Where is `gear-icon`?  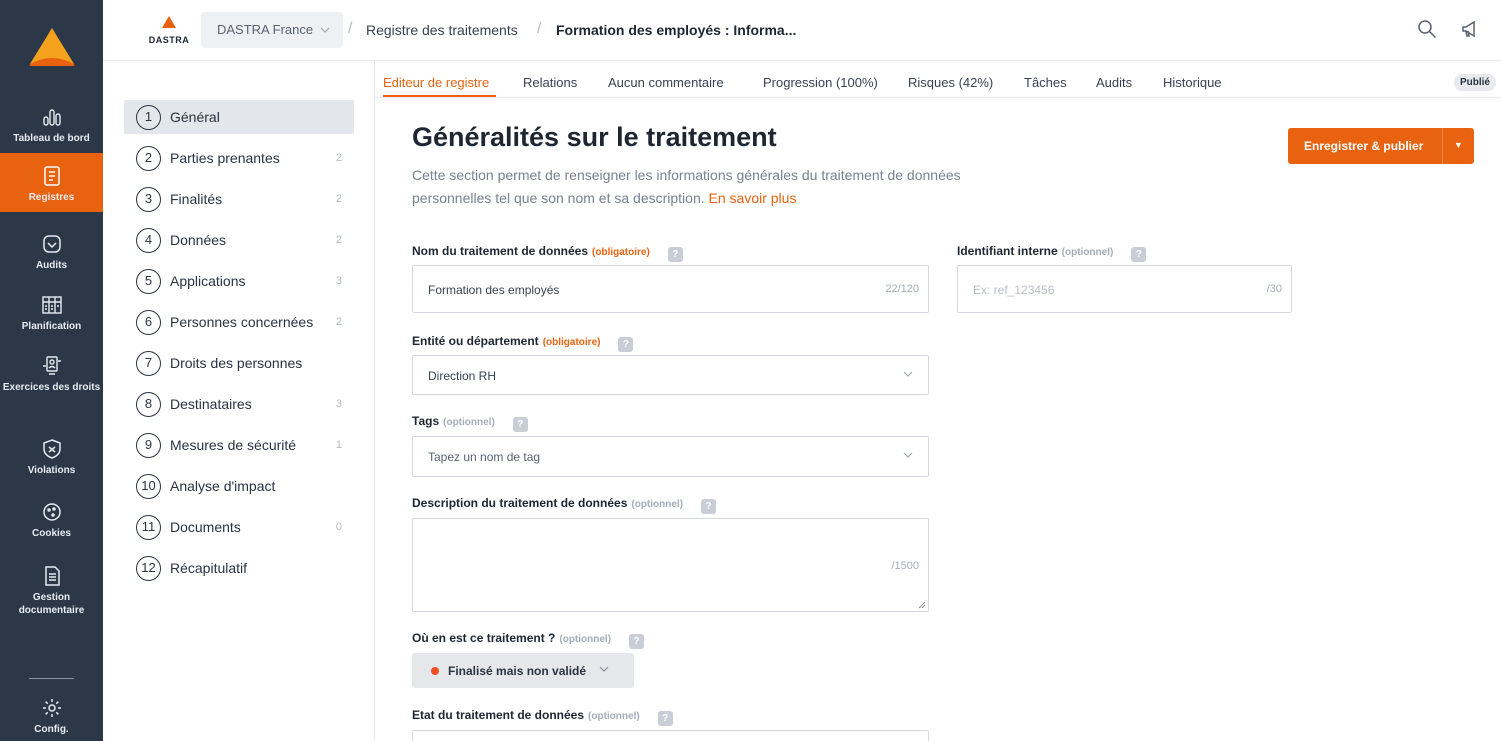 gear-icon is located at coordinates (51, 708).